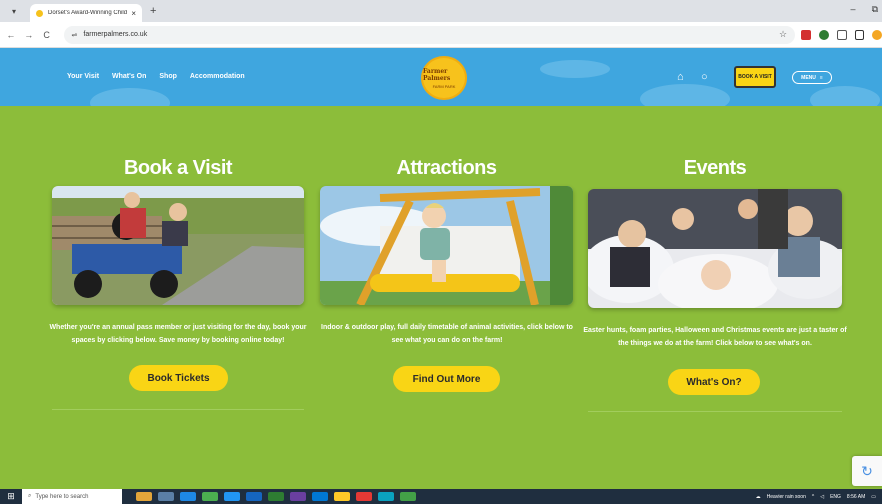 The height and width of the screenshot is (504, 882). I want to click on tab-close-icon: ×, so click(133, 13).